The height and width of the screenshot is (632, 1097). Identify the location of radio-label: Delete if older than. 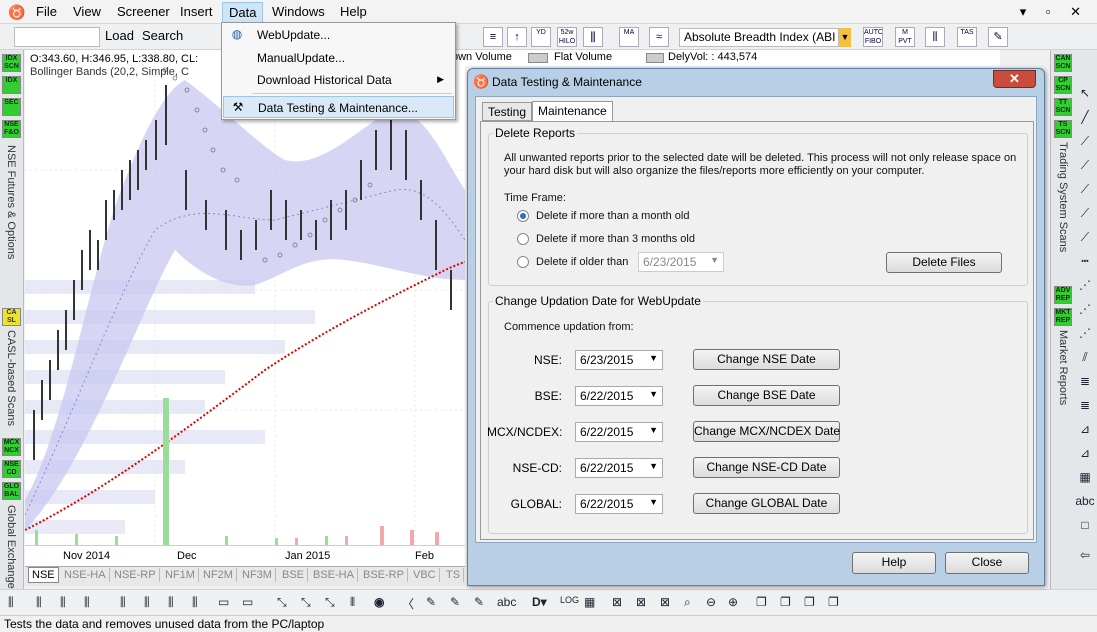
(582, 262).